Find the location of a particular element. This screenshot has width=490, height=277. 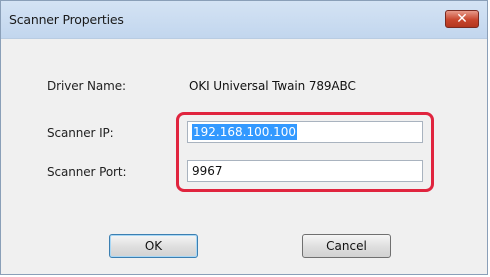

driver-name-label: Driver Name: is located at coordinates (86, 86).